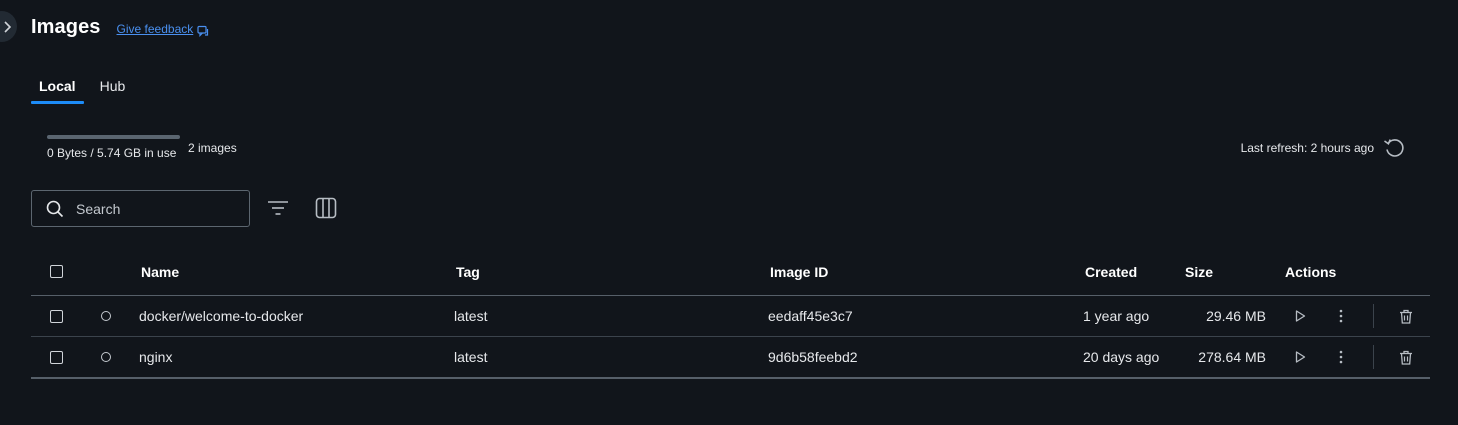 Image resolution: width=1458 pixels, height=425 pixels. I want to click on last-refresh: Last refresh: 2 hours ago, so click(1323, 148).